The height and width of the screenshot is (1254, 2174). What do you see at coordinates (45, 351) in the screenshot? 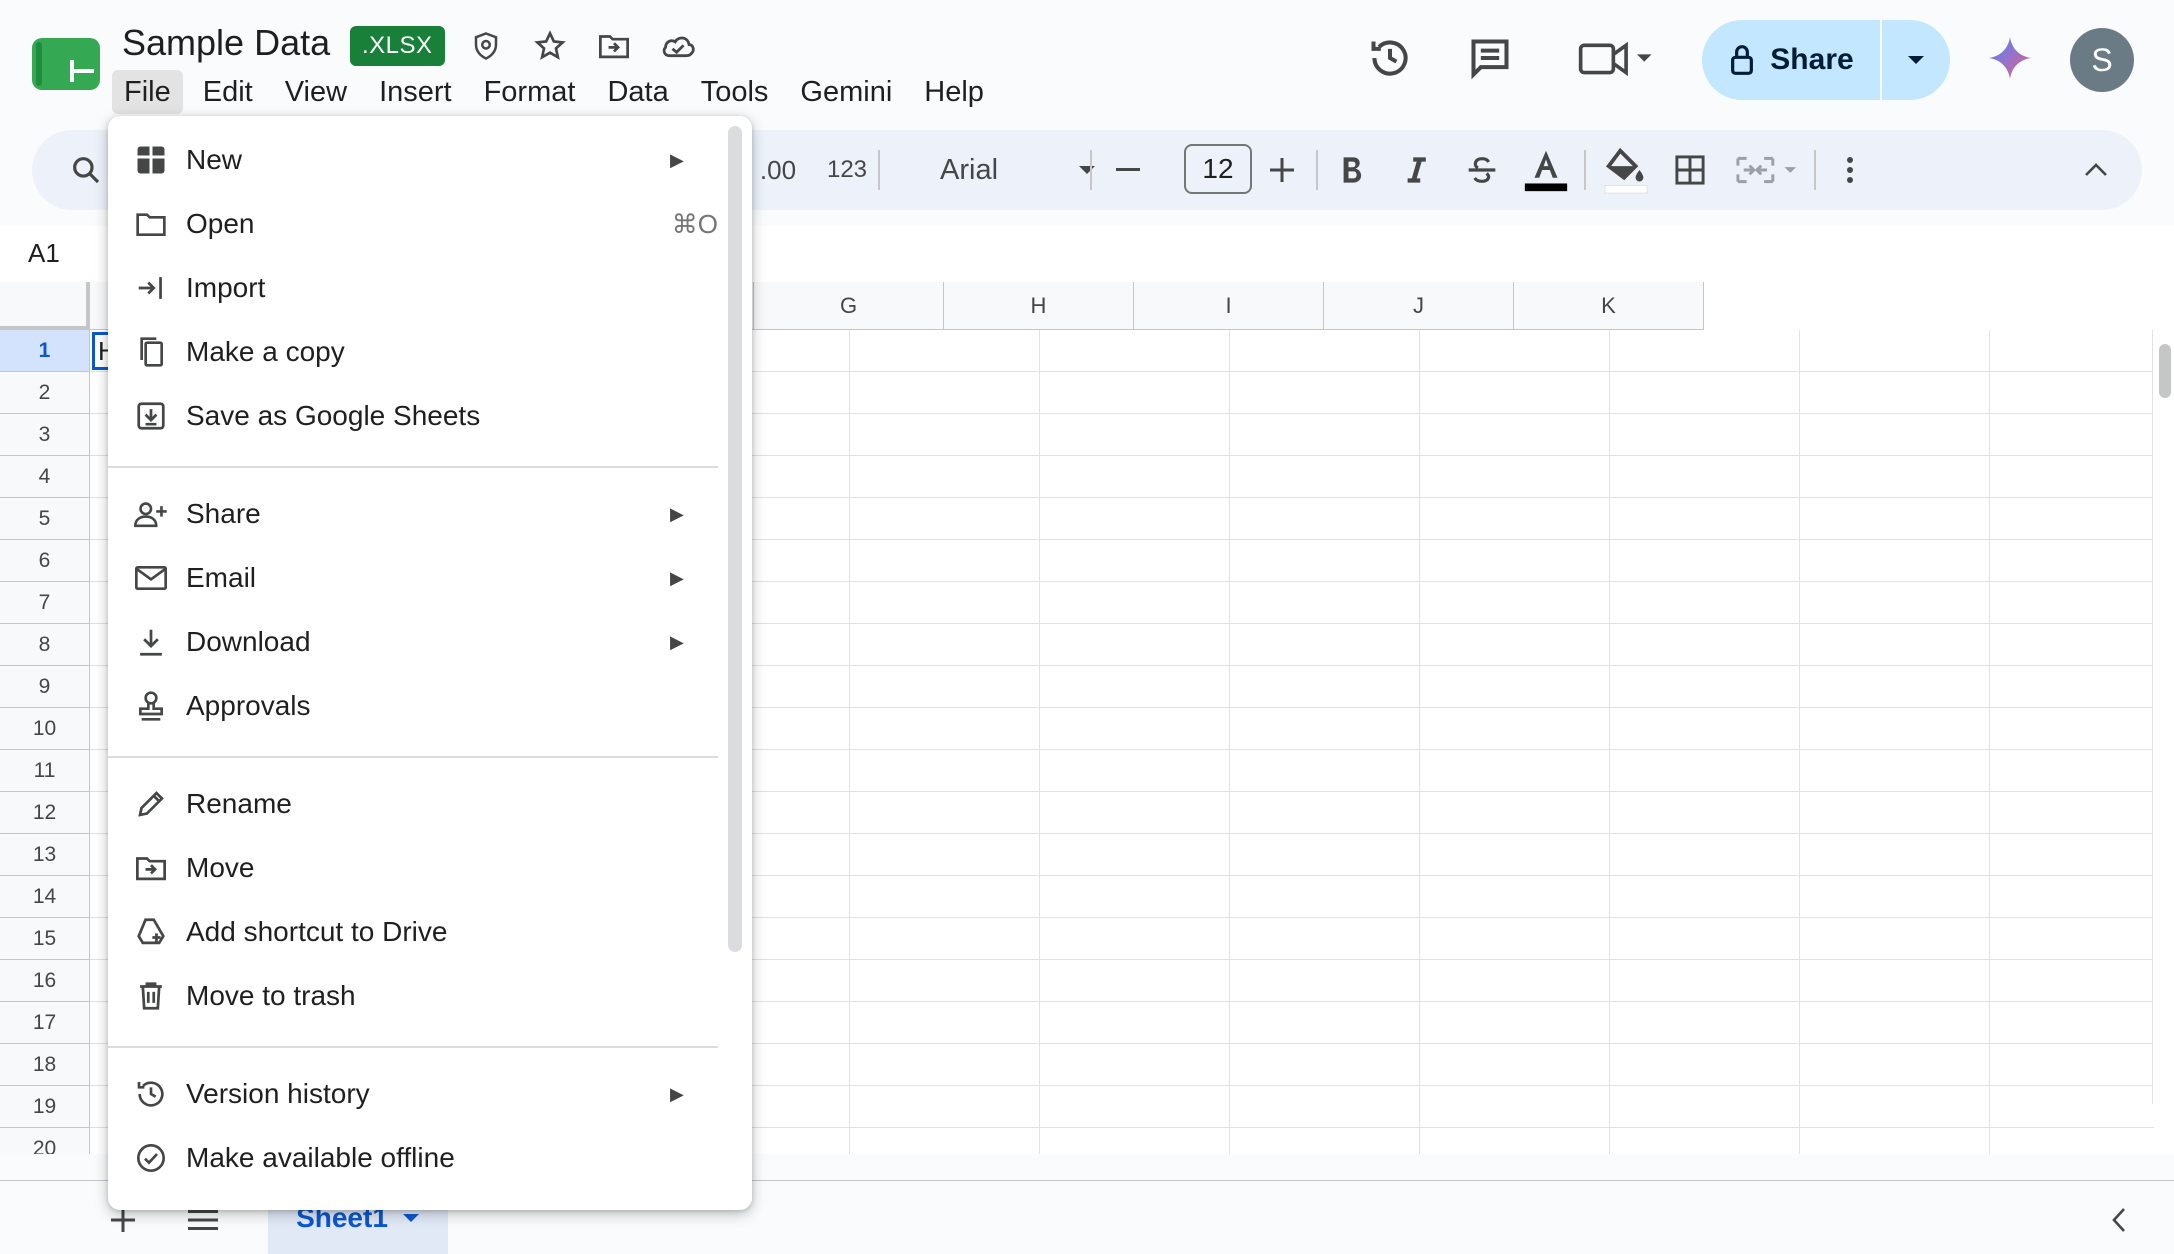
I see `row-header: 1` at bounding box center [45, 351].